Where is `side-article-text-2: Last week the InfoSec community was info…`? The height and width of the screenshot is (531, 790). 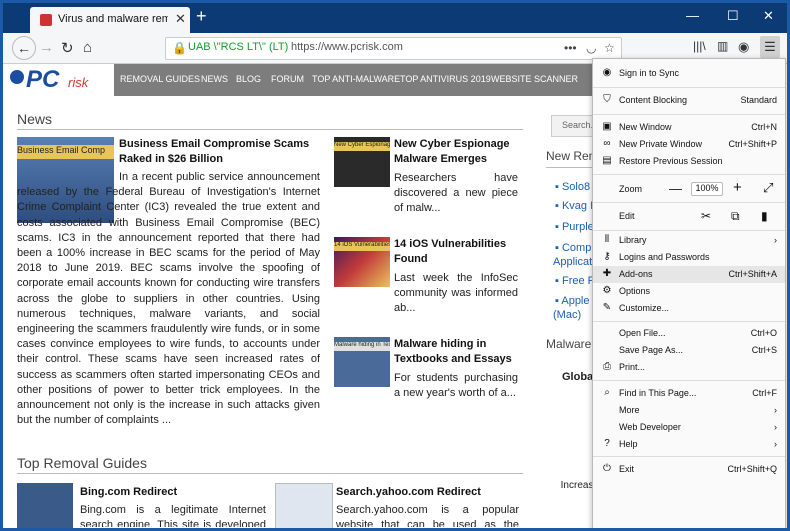 side-article-text-2: Last week the InfoSec community was info… is located at coordinates (456, 293).